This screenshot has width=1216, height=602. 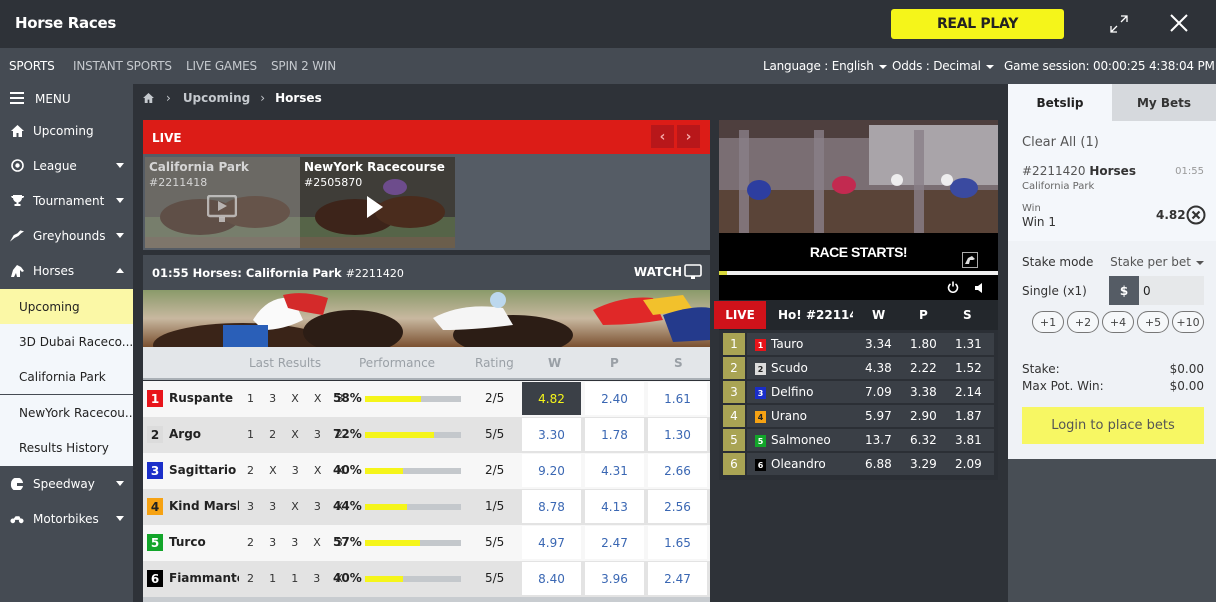 I want to click on odds-button-show: 2.66, so click(x=677, y=470).